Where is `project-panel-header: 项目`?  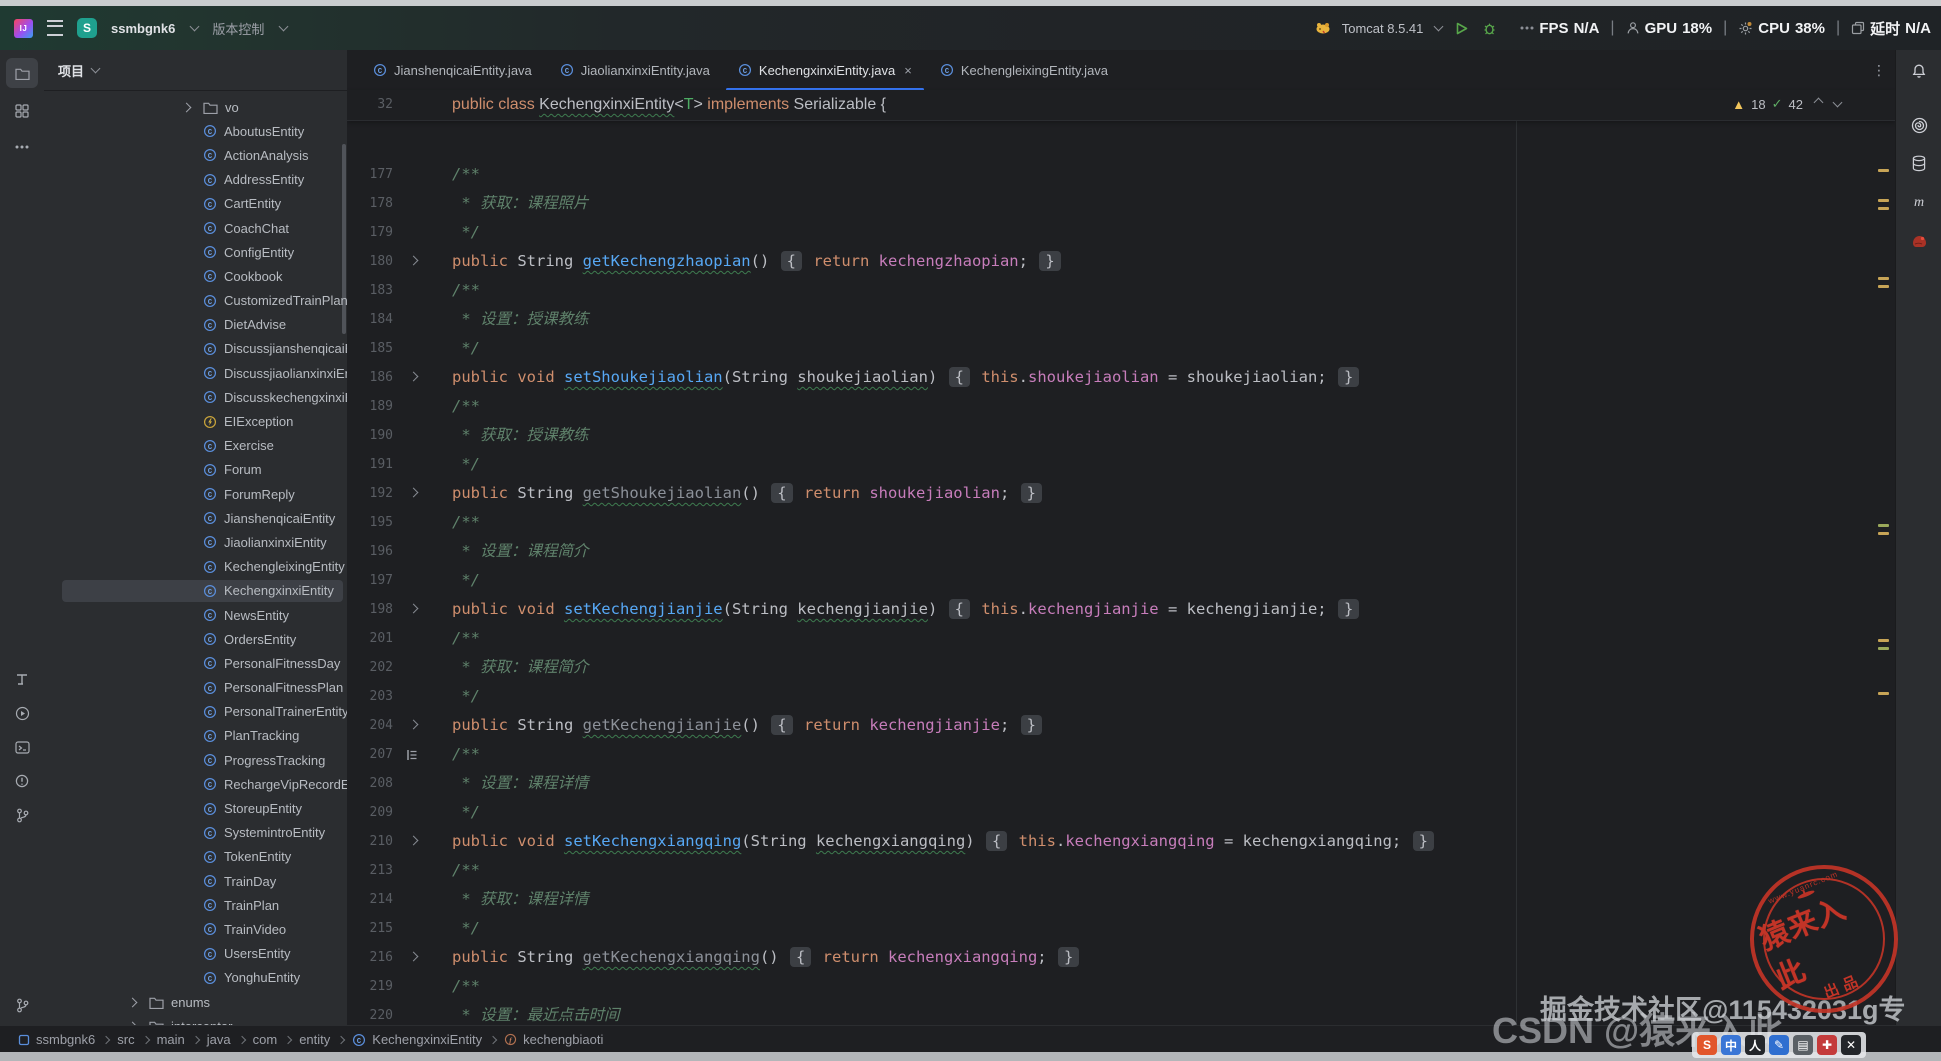
project-panel-header: 项目 is located at coordinates (195, 70).